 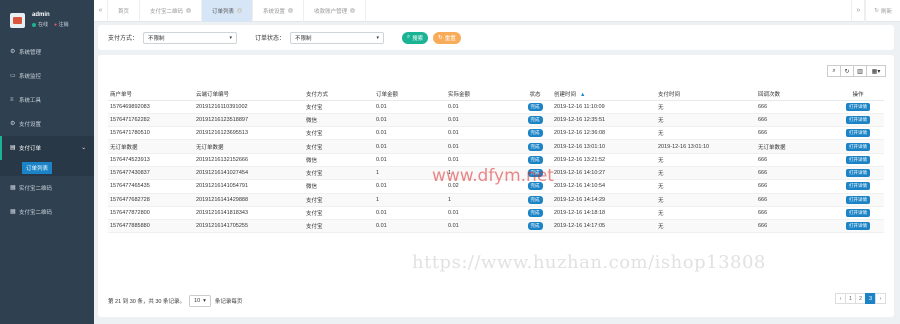 What do you see at coordinates (378, 37) in the screenshot?
I see `caret-down-icon: ▾` at bounding box center [378, 37].